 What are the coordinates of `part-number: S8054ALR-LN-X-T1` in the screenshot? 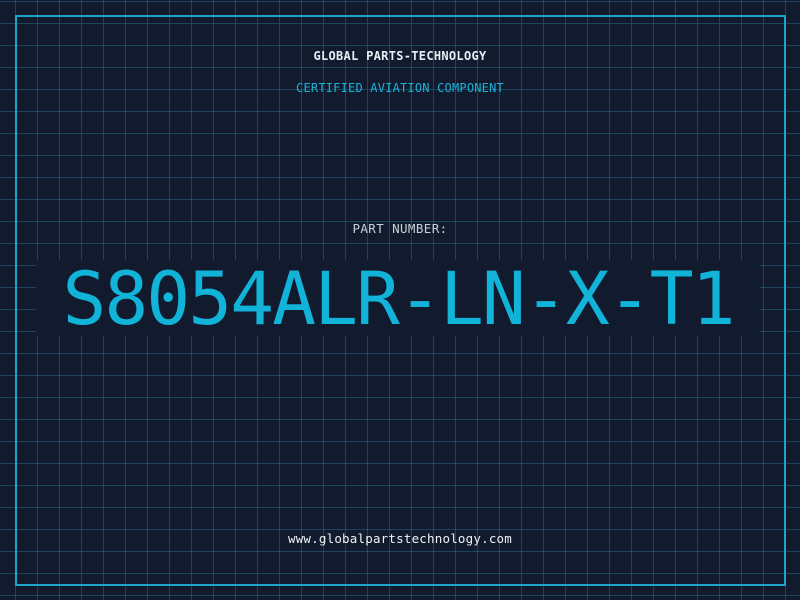 It's located at (398, 298).